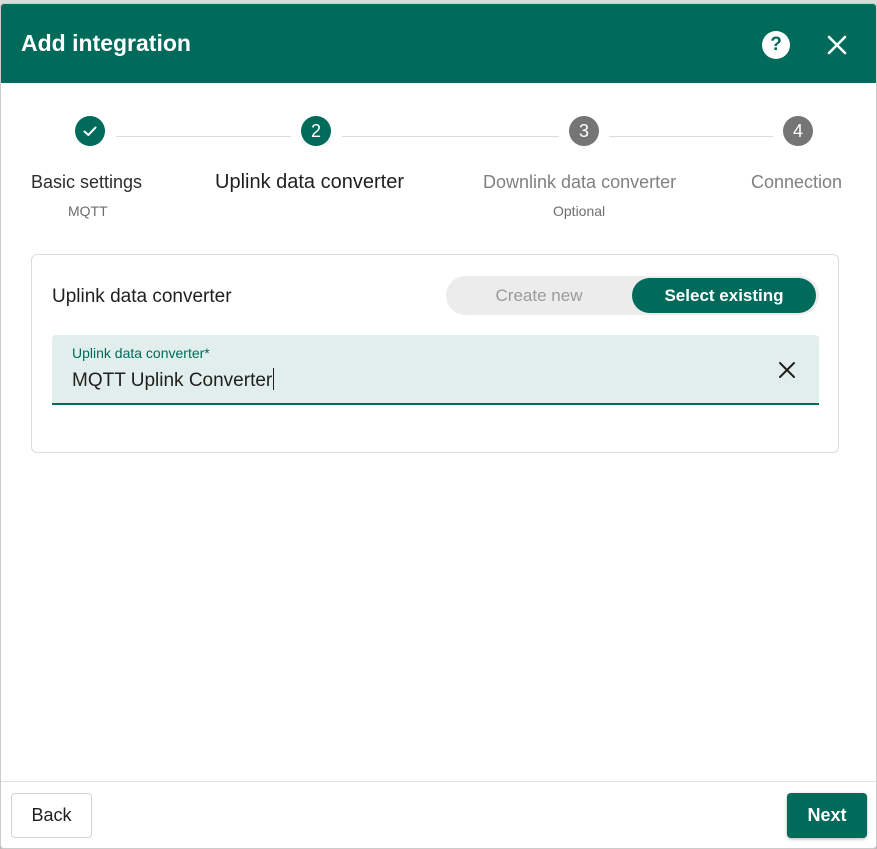 Image resolution: width=877 pixels, height=849 pixels. What do you see at coordinates (827, 815) in the screenshot?
I see `next-button: Next` at bounding box center [827, 815].